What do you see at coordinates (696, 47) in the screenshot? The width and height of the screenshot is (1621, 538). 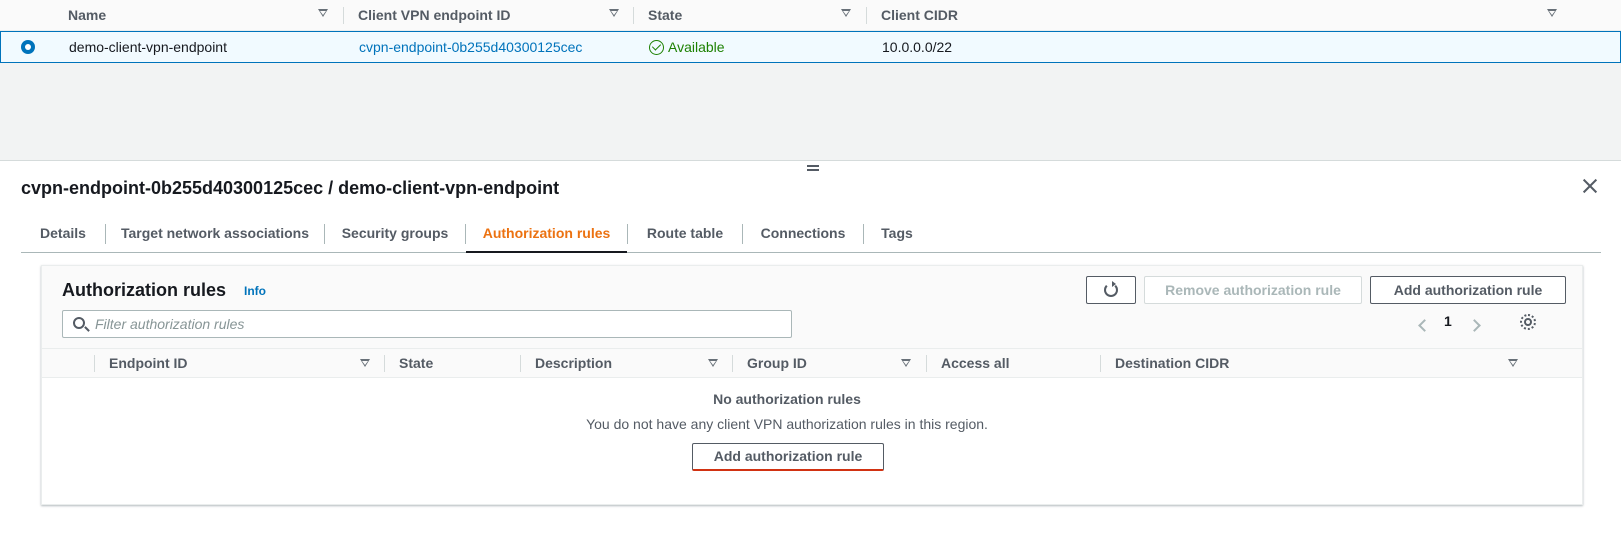 I see `row-state-label: Available` at bounding box center [696, 47].